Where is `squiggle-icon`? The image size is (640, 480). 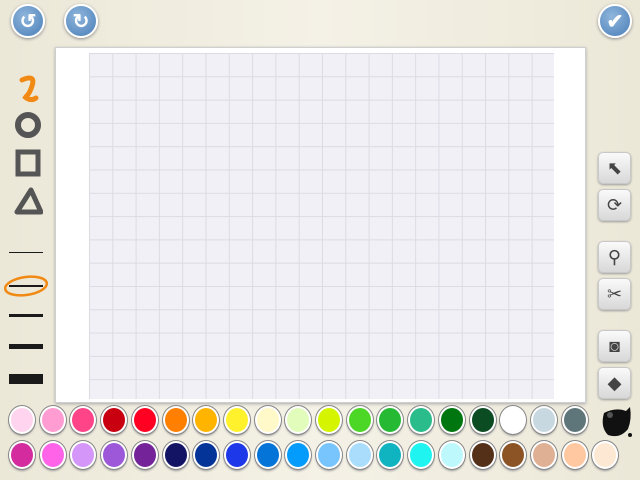 squiggle-icon is located at coordinates (29, 89).